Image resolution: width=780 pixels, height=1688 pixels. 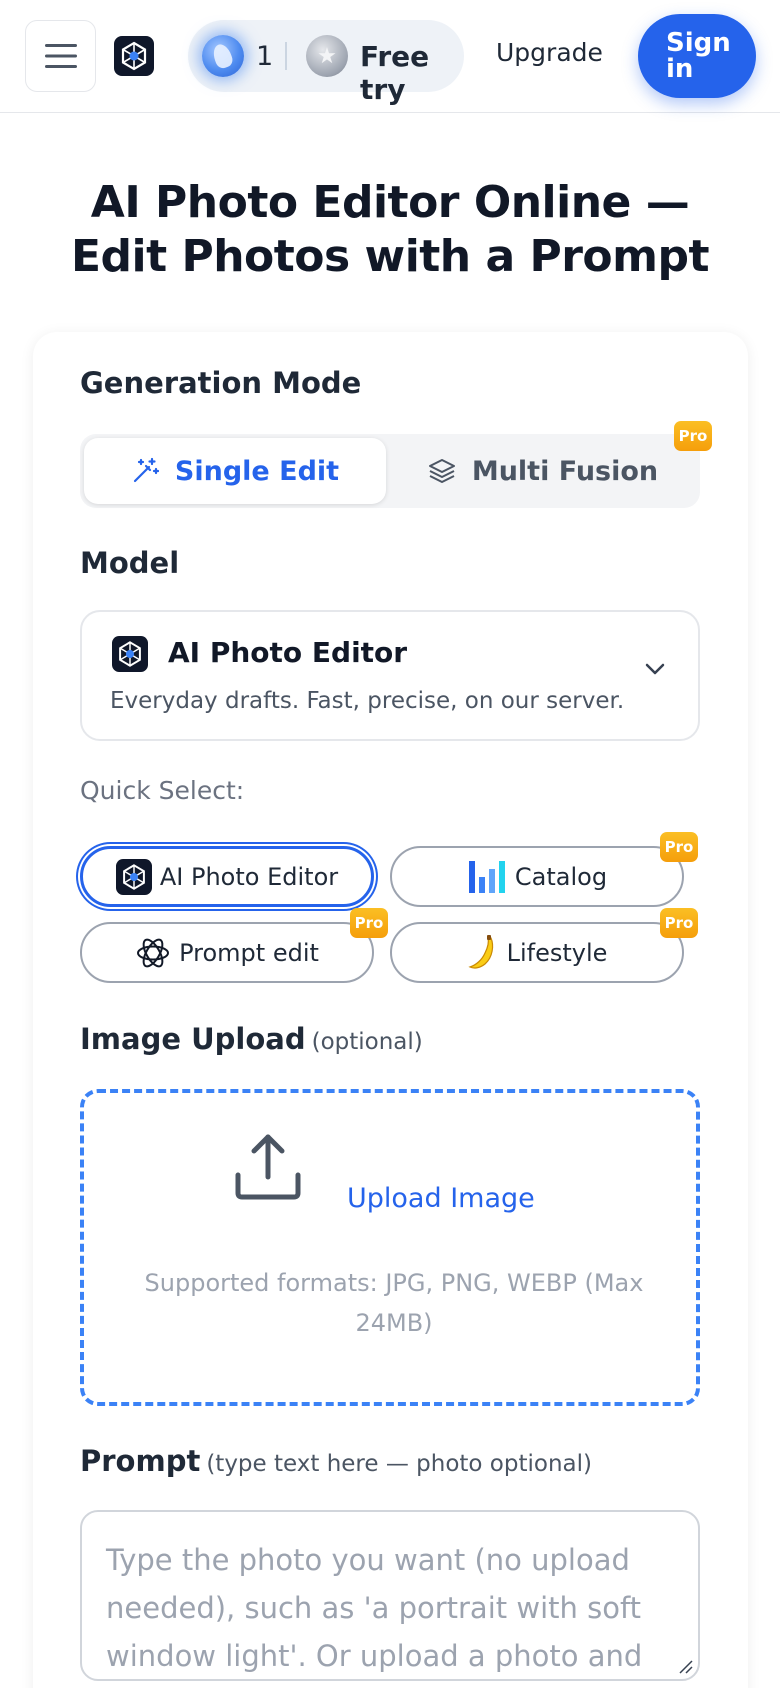 I want to click on quick-select-ai-photo-editor: AI Photo Editor, so click(x=227, y=876).